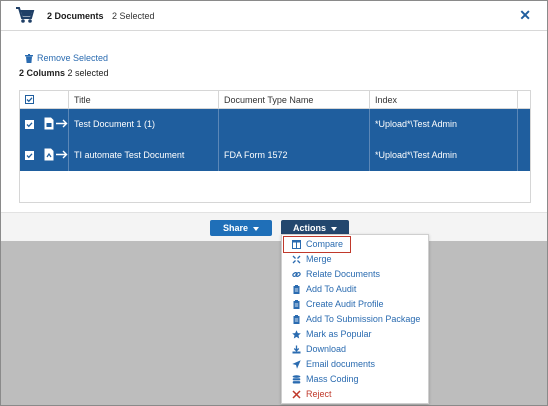 This screenshot has height=406, width=548. I want to click on menu-item-mass-coding: Mass Coding, so click(355, 379).